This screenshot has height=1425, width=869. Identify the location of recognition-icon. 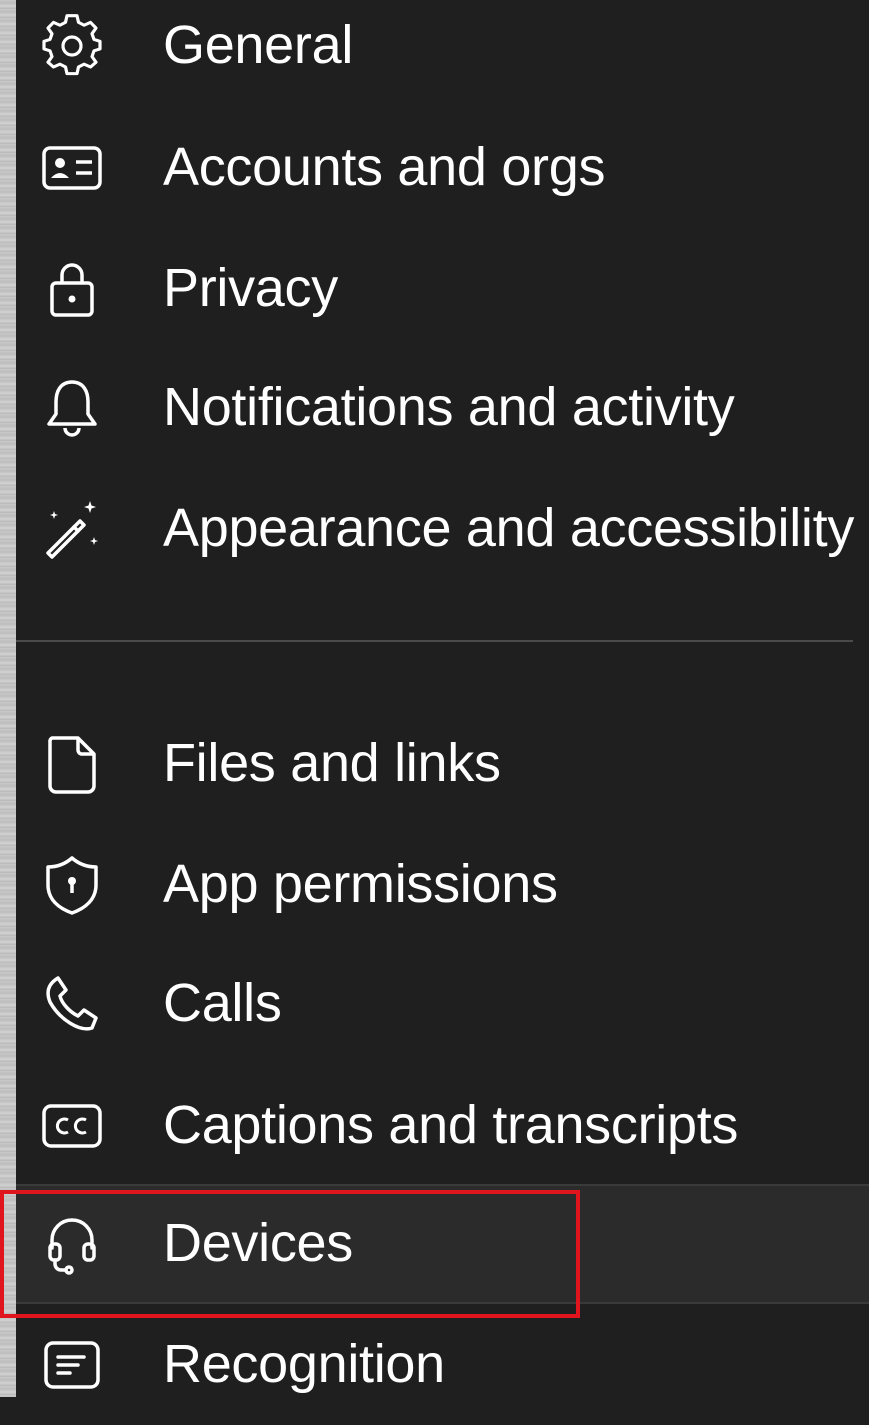
(72, 1365).